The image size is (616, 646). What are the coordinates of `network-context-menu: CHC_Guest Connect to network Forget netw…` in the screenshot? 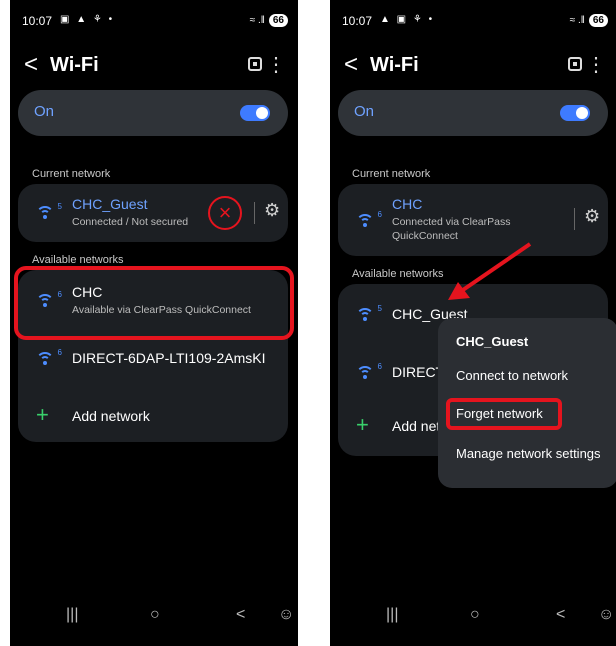 It's located at (527, 403).